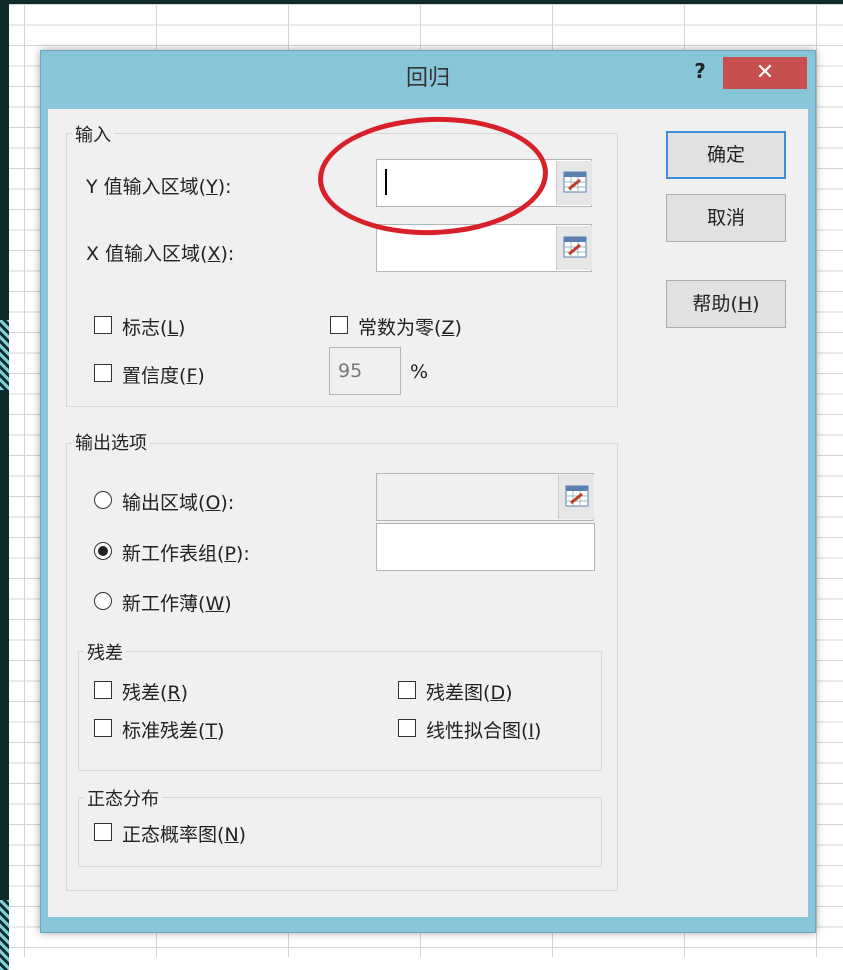  I want to click on residuals-group-label: 残差, so click(105, 652).